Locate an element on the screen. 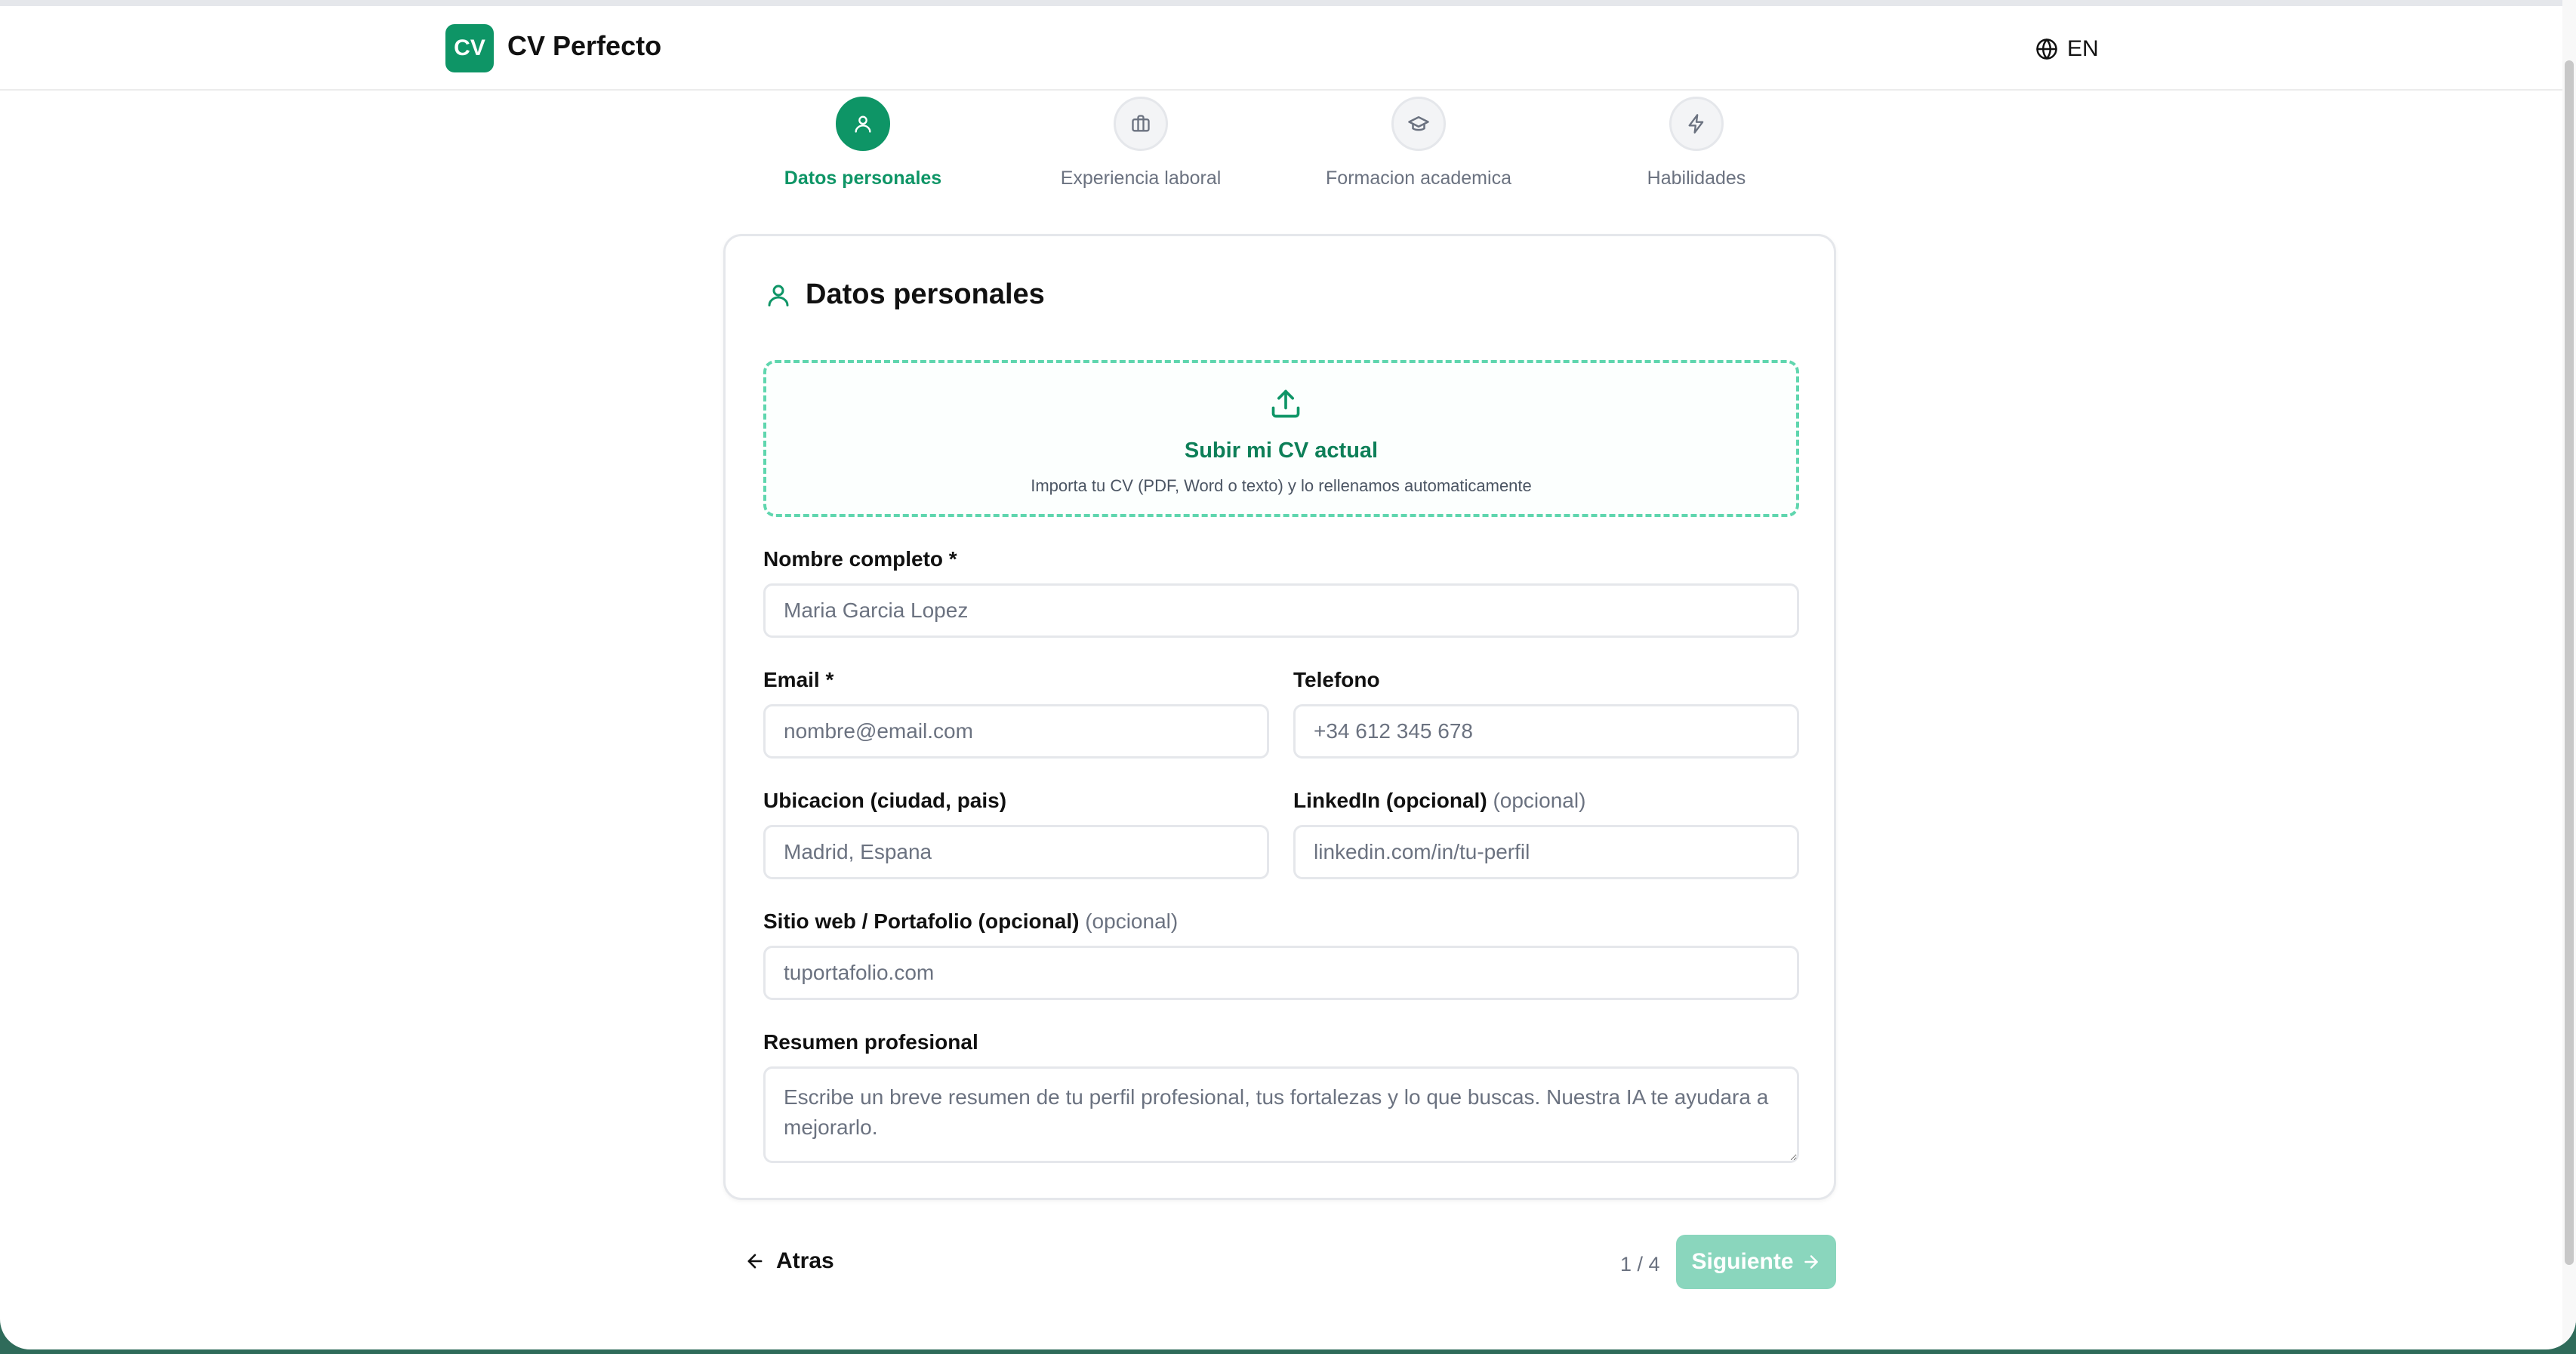 This screenshot has height=1354, width=2576. next-button: Siguiente is located at coordinates (1756, 1262).